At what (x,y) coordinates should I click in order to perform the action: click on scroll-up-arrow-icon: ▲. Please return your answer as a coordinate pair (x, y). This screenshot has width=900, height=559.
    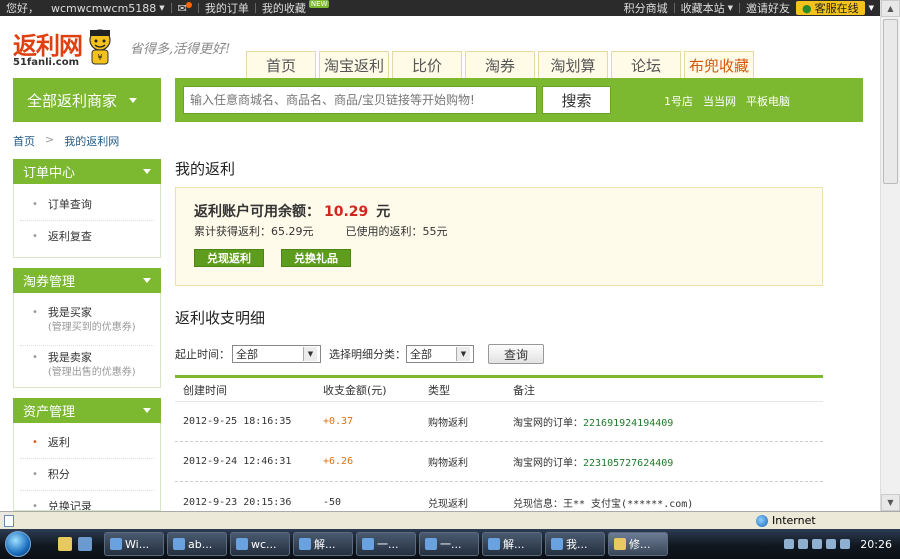
    Looking at the image, I should click on (890, 8).